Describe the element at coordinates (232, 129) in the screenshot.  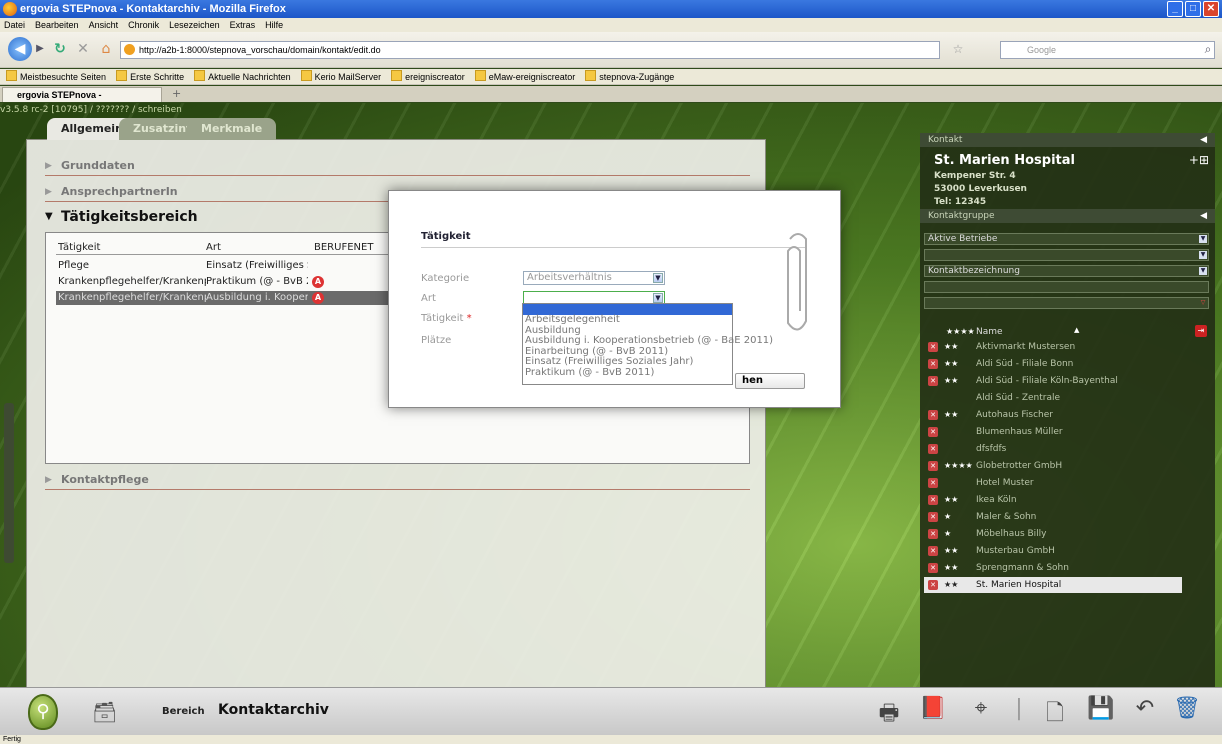
I see `tab-merkmale: Merkmale` at that location.